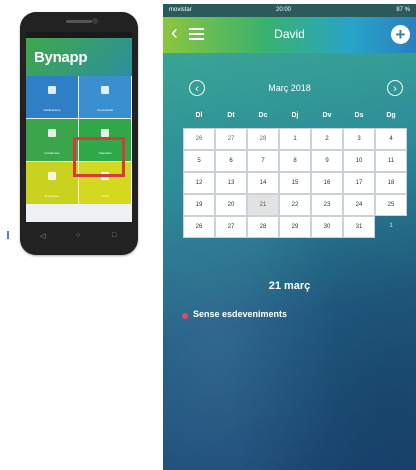 The width and height of the screenshot is (416, 470). Describe the element at coordinates (395, 88) in the screenshot. I see `arrow-right-circle-icon: ›` at that location.